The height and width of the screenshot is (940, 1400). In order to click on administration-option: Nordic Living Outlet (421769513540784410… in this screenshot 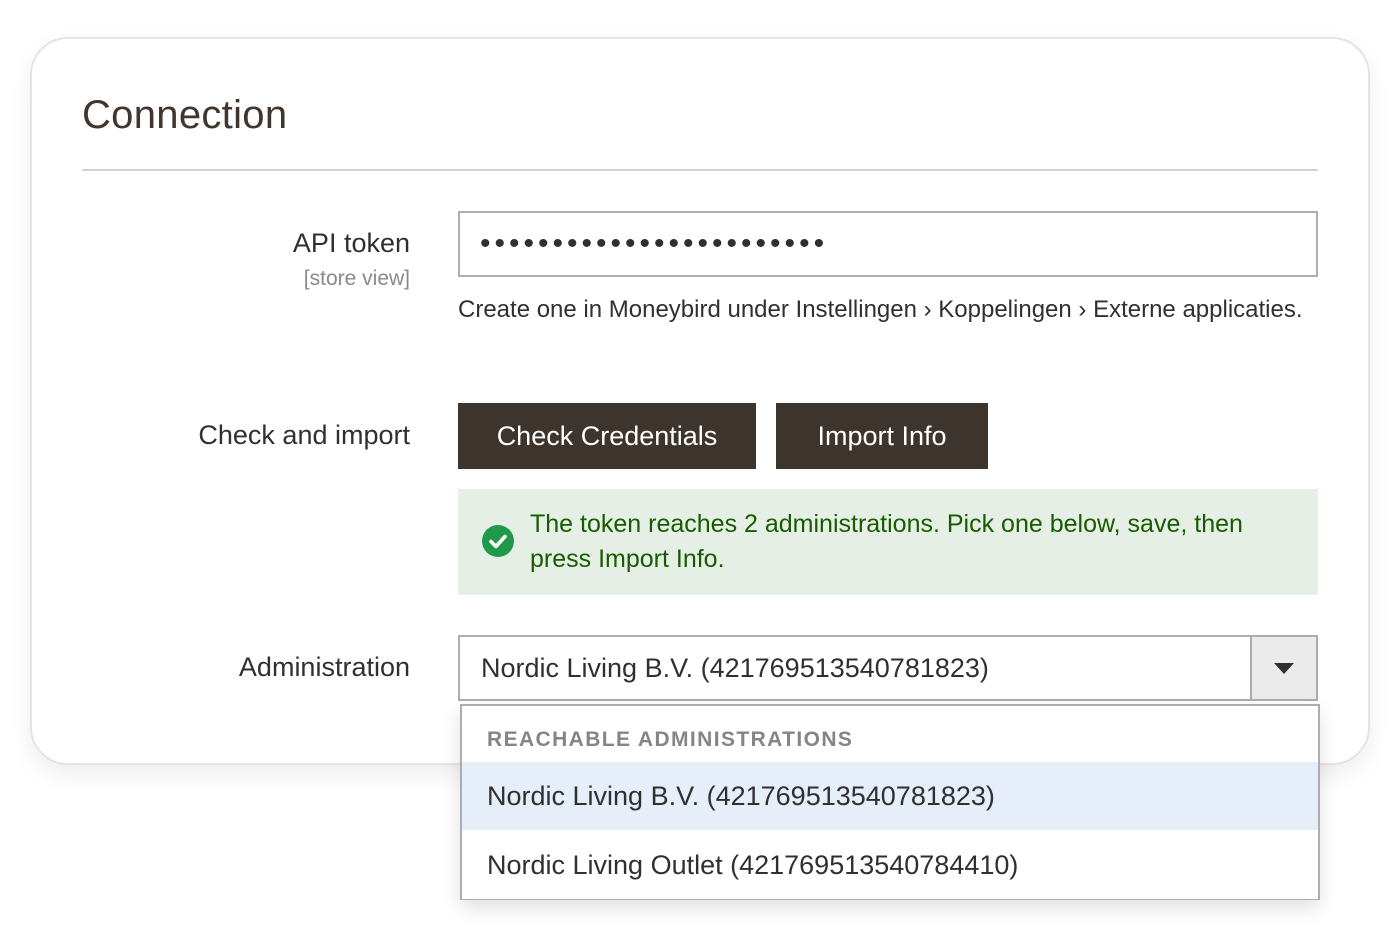, I will do `click(890, 865)`.